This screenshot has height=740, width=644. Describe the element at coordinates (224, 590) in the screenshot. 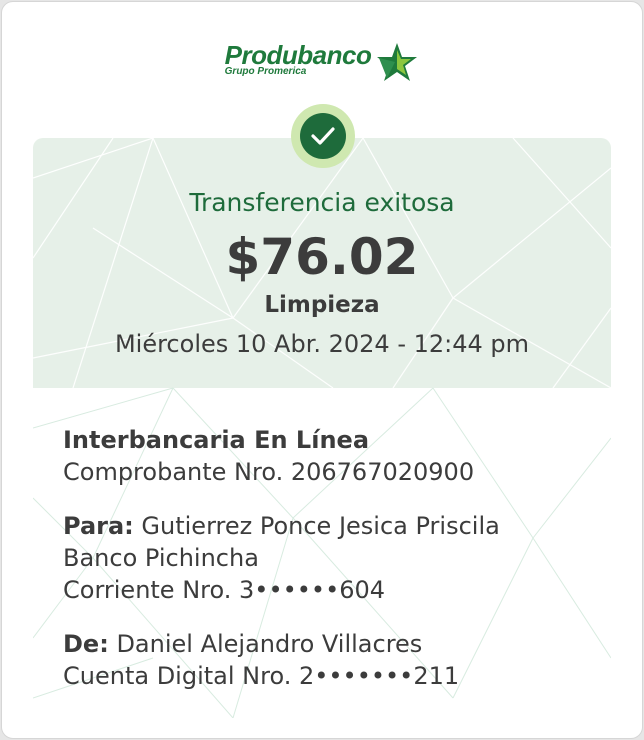

I see `recipient-account: Corriente Nro. 3••••••604` at that location.